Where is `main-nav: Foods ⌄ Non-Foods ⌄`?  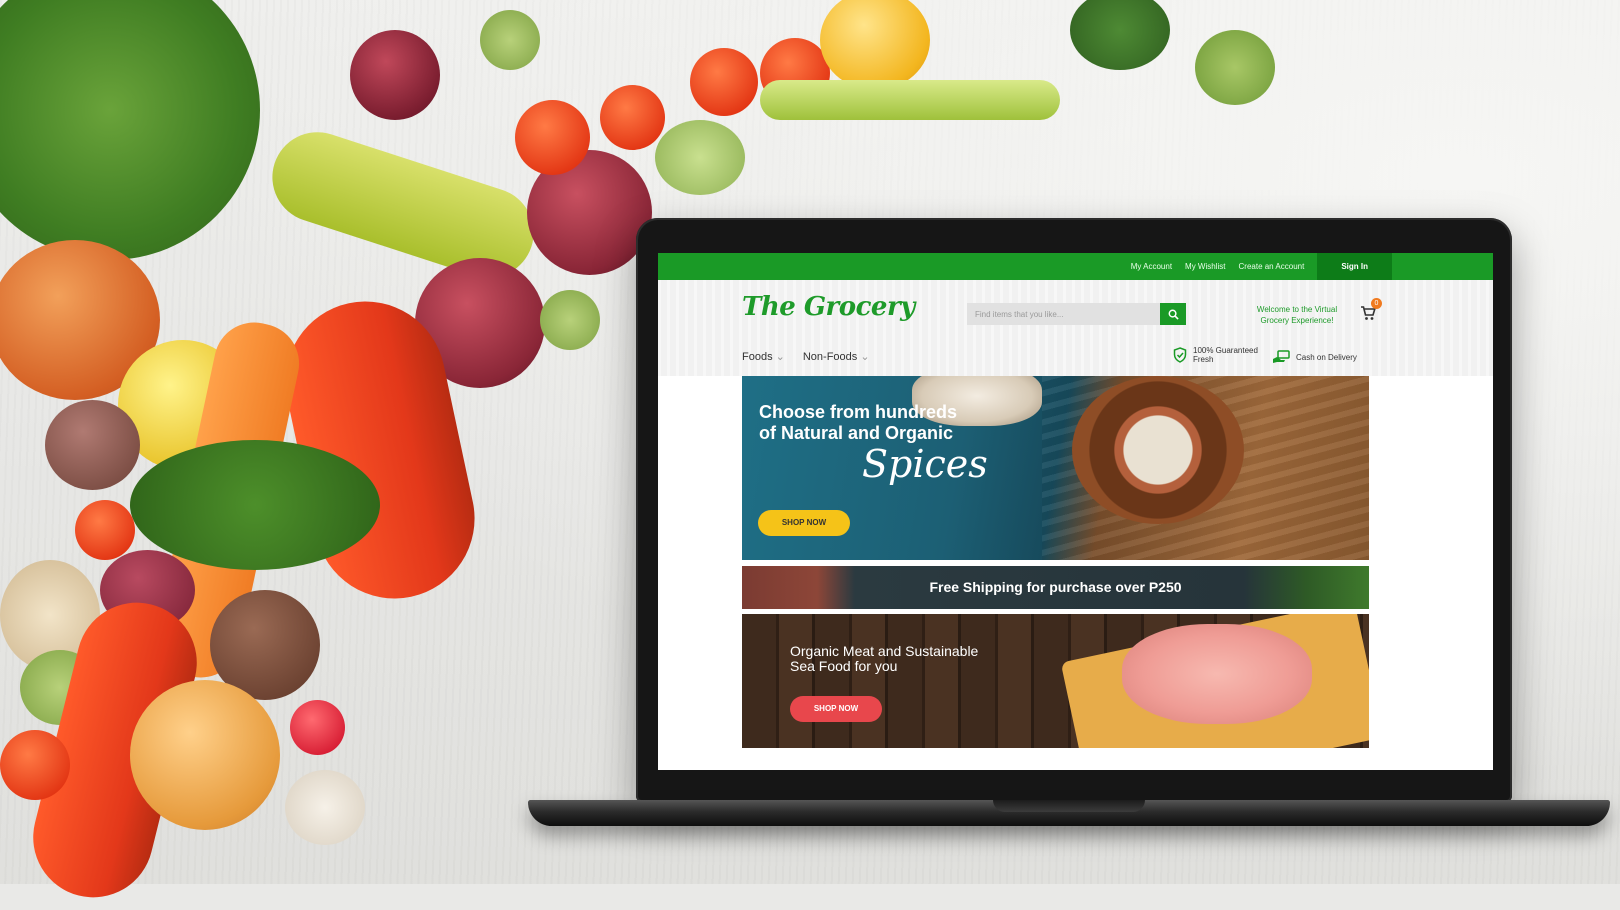
main-nav: Foods ⌄ Non-Foods ⌄ is located at coordinates (806, 356).